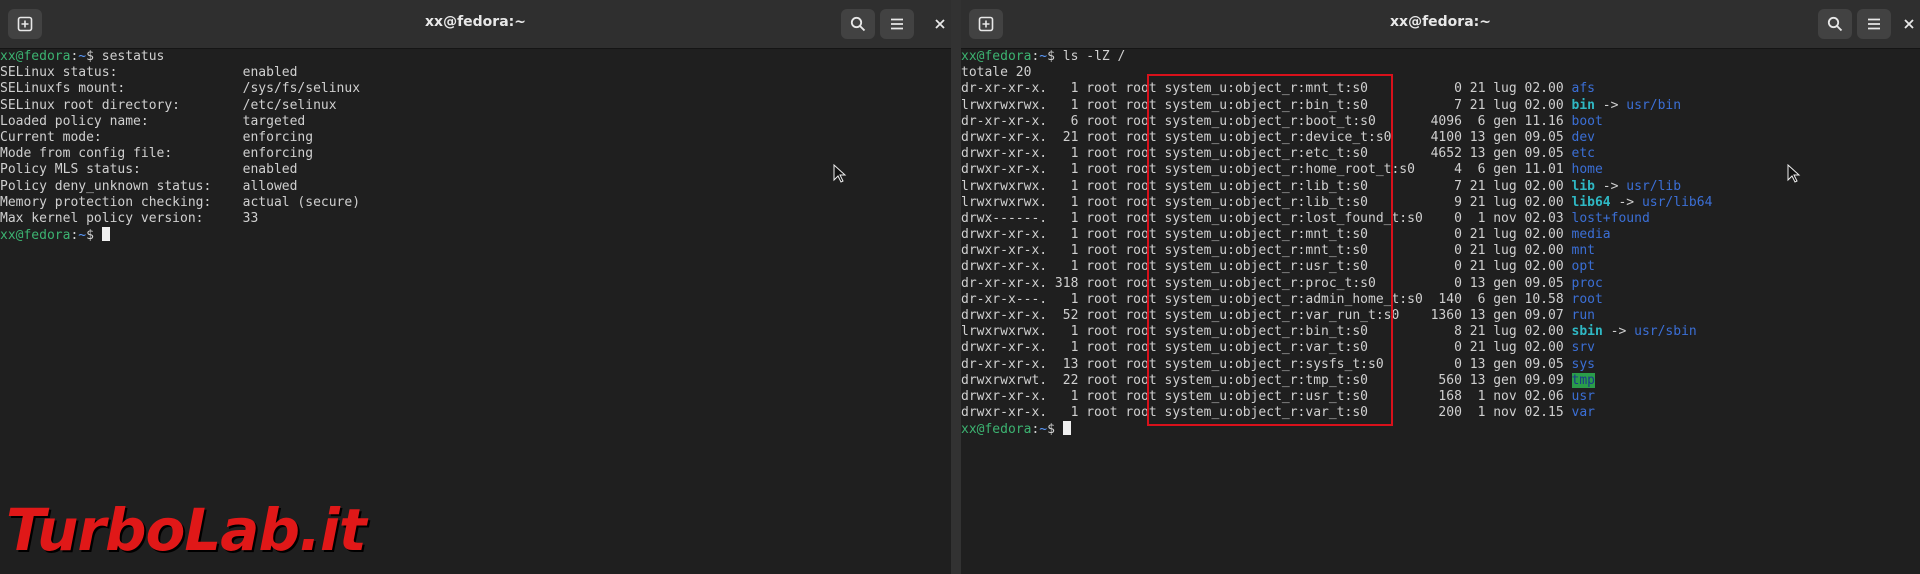 The image size is (1920, 574). Describe the element at coordinates (475, 219) in the screenshot. I see `sestatus-row: Max kernel policy version: 33` at that location.